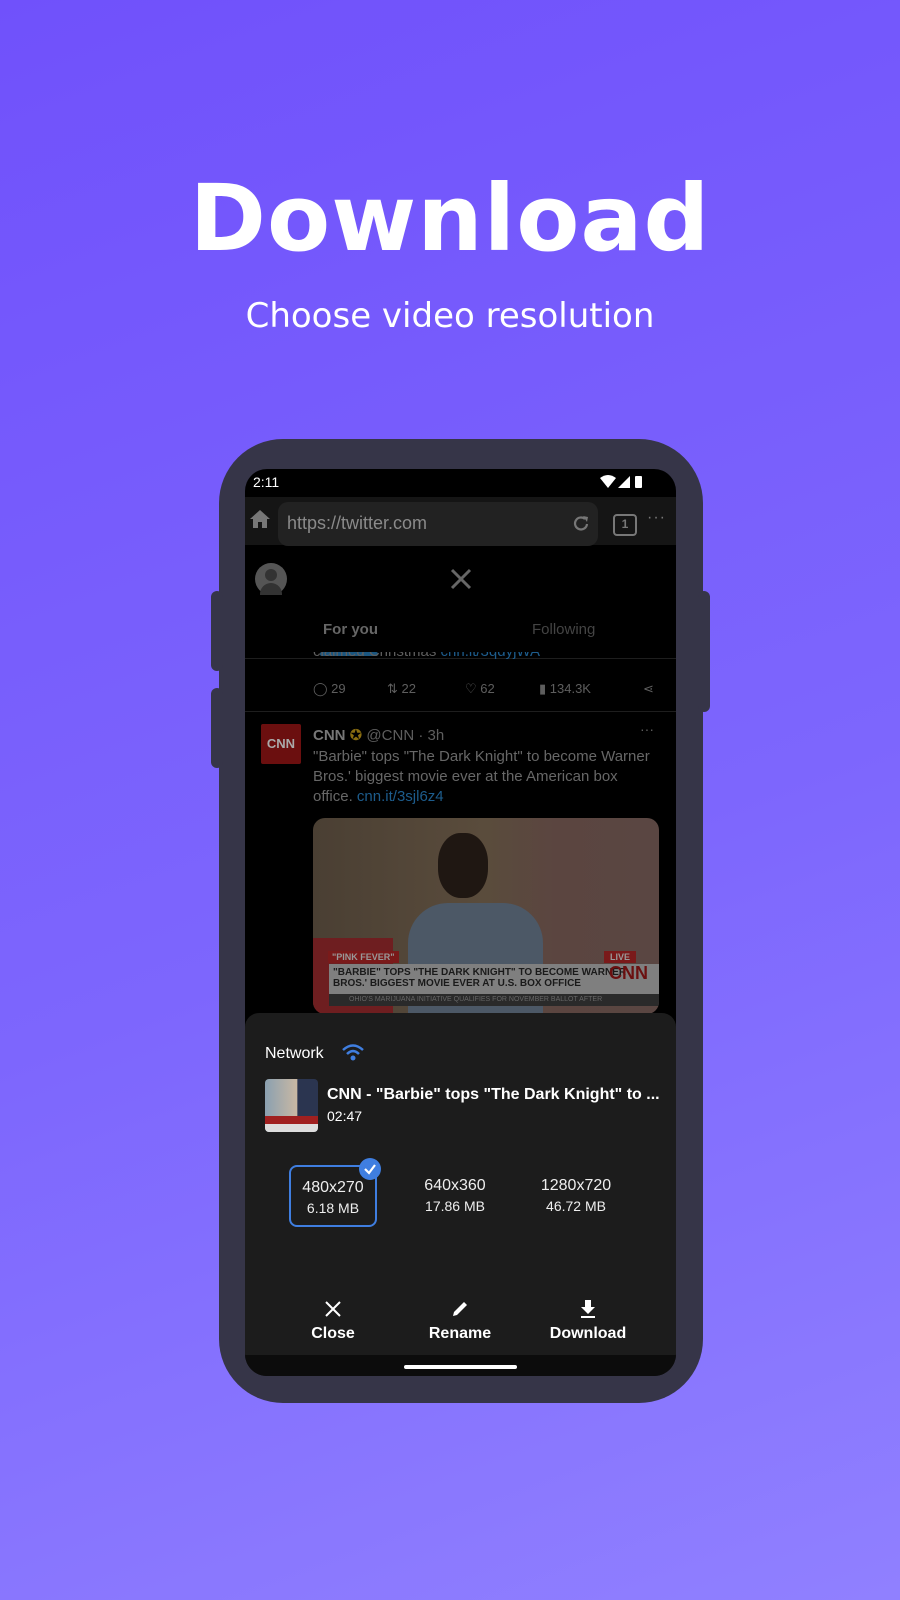  Describe the element at coordinates (357, 523) in the screenshot. I see `url-text: https://twitter.com` at that location.